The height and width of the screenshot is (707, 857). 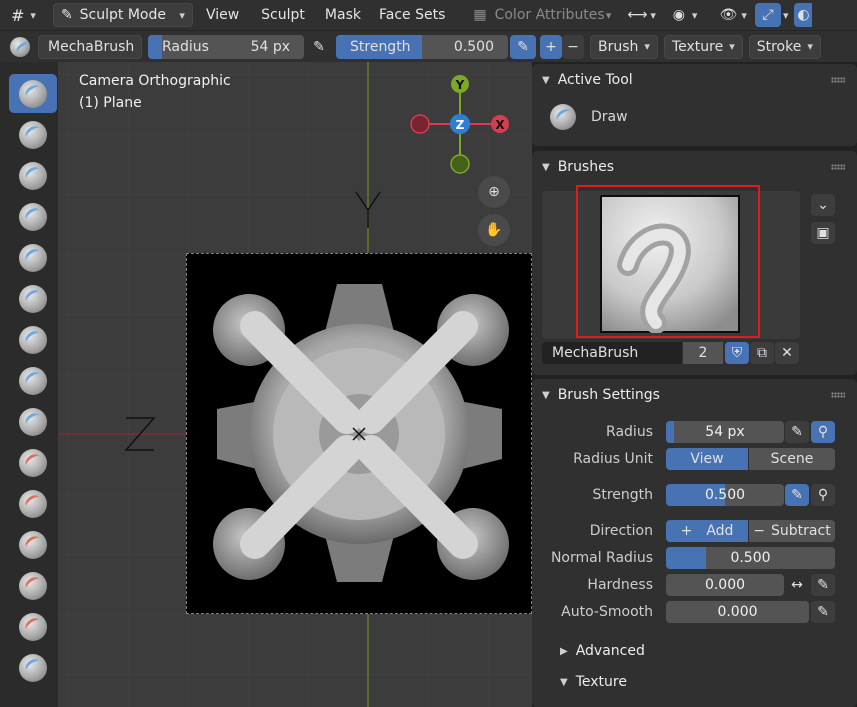 What do you see at coordinates (33, 544) in the screenshot?
I see `tool-fill` at bounding box center [33, 544].